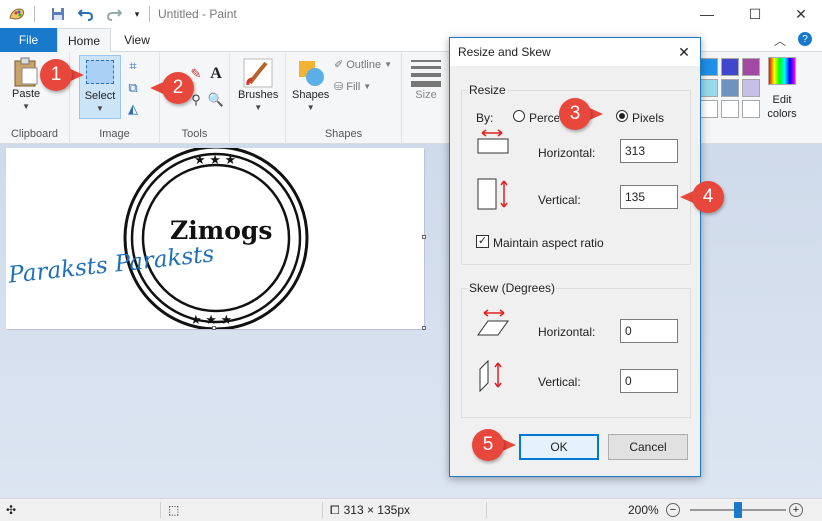 Image resolution: width=822 pixels, height=521 pixels. Describe the element at coordinates (782, 89) in the screenshot. I see `edit-colors-button: Edit colors` at that location.